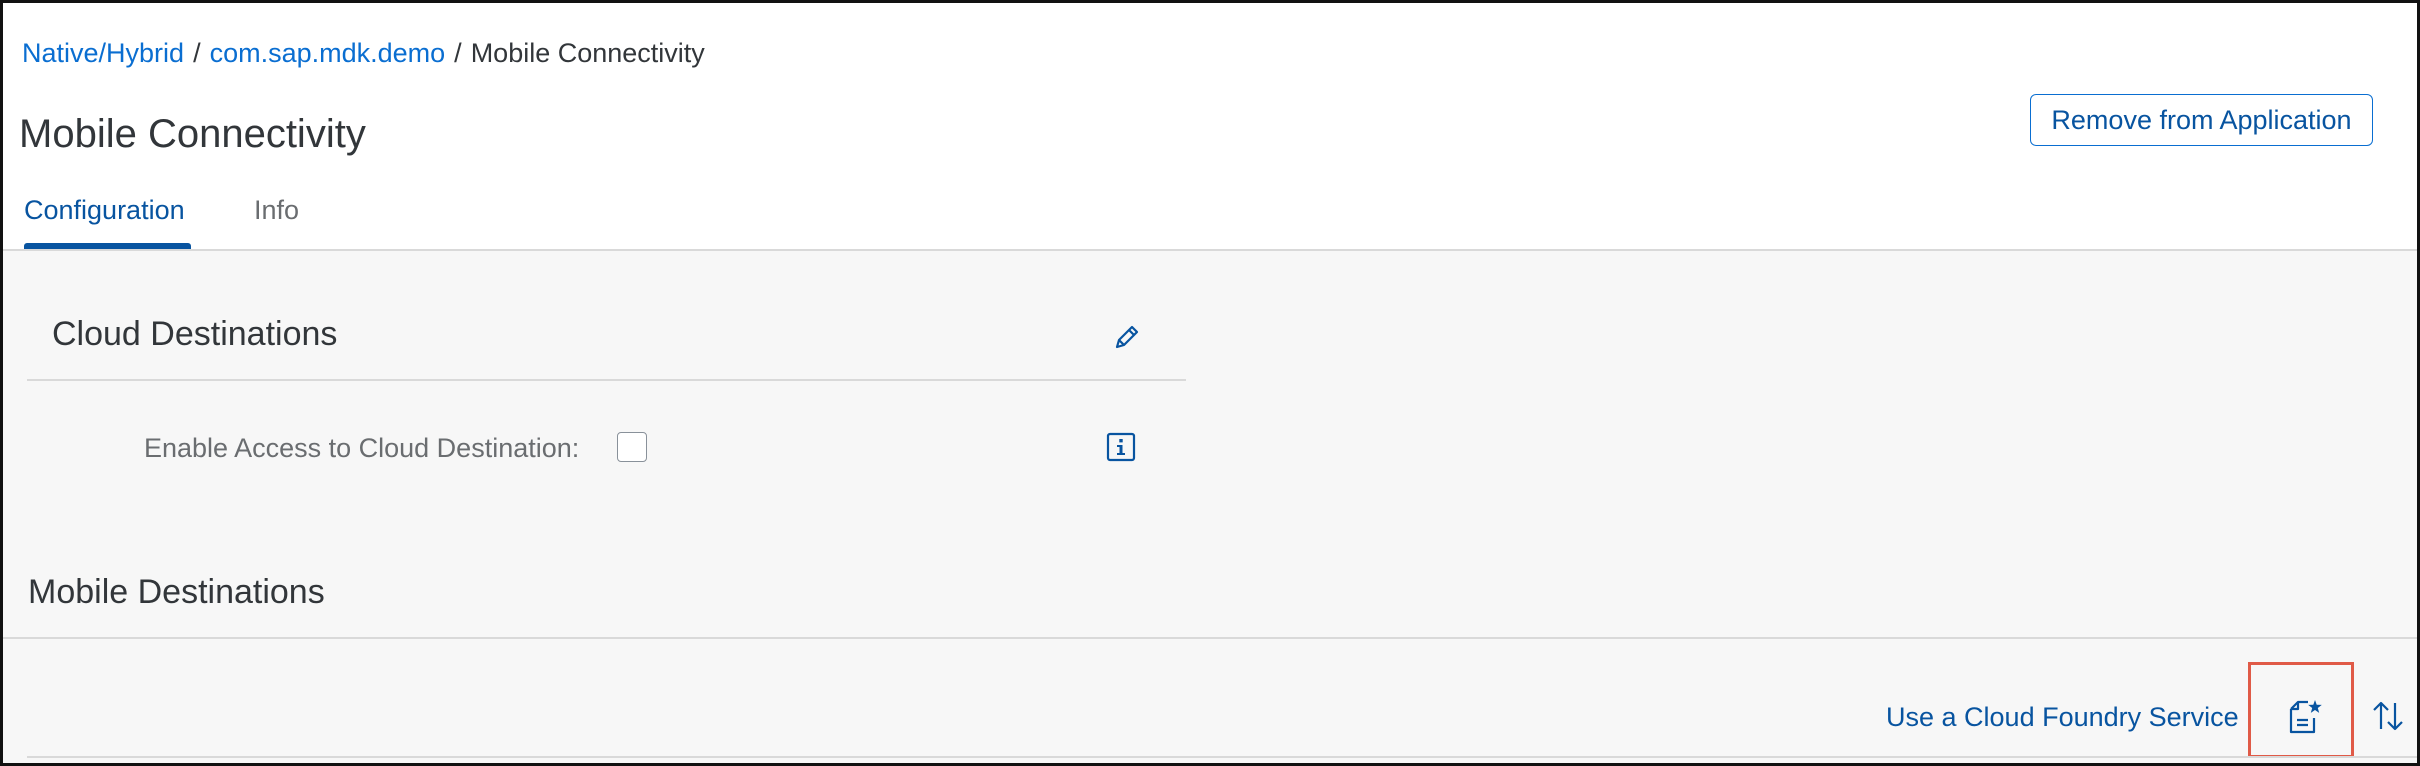  I want to click on mobile-destinations-title: Mobile Destinations, so click(176, 592).